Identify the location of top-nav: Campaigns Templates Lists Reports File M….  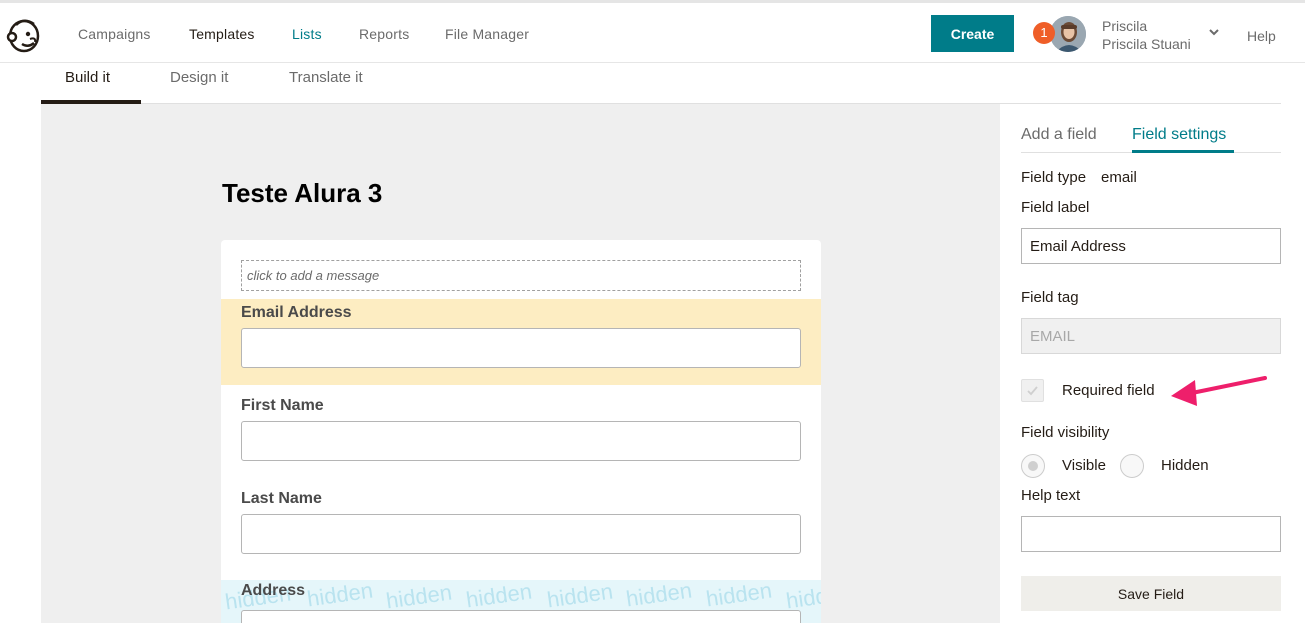
(652, 31).